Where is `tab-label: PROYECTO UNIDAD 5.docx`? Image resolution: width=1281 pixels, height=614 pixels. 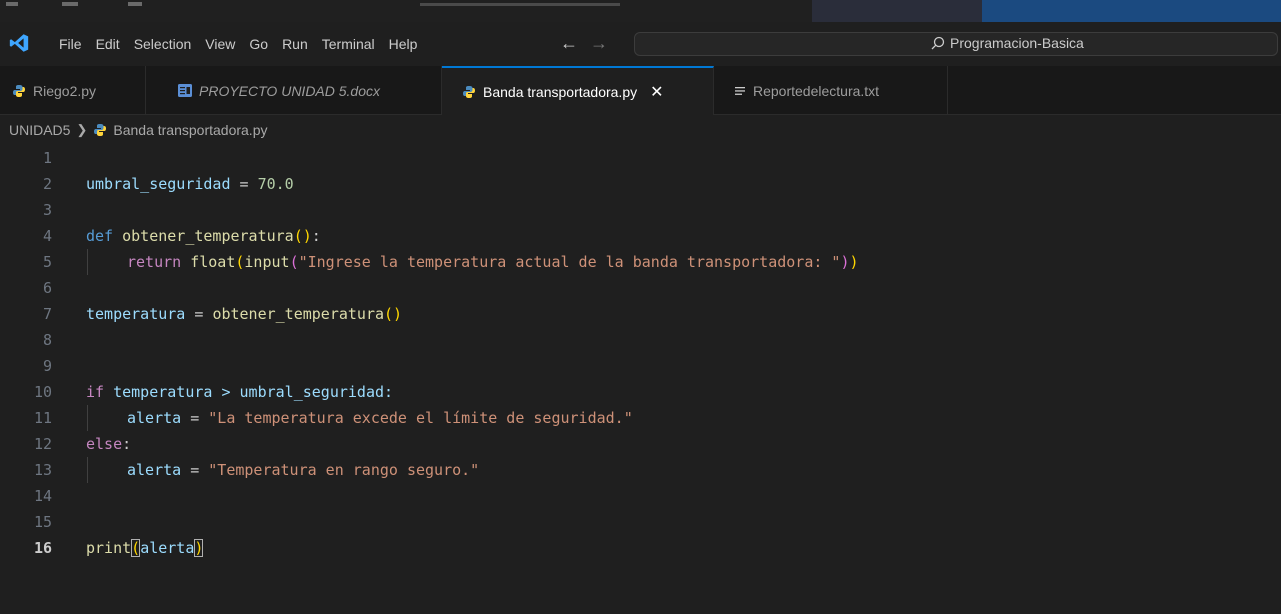 tab-label: PROYECTO UNIDAD 5.docx is located at coordinates (290, 90).